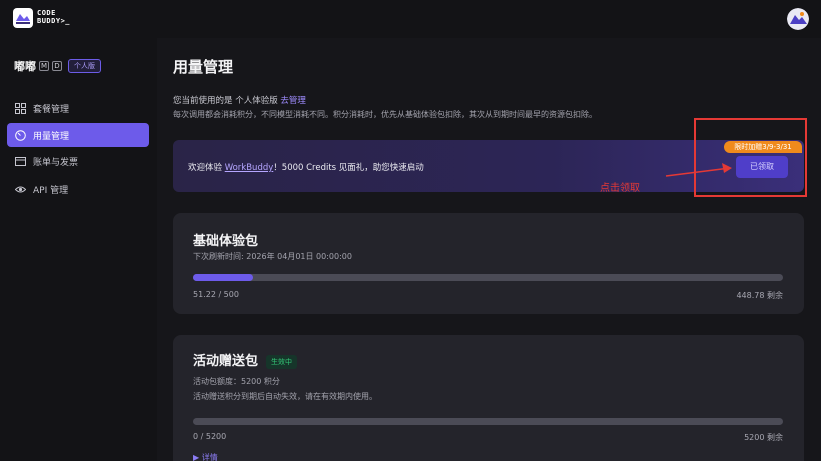  Describe the element at coordinates (763, 437) in the screenshot. I see `event-pack-remaining: 5200 剩余` at that location.